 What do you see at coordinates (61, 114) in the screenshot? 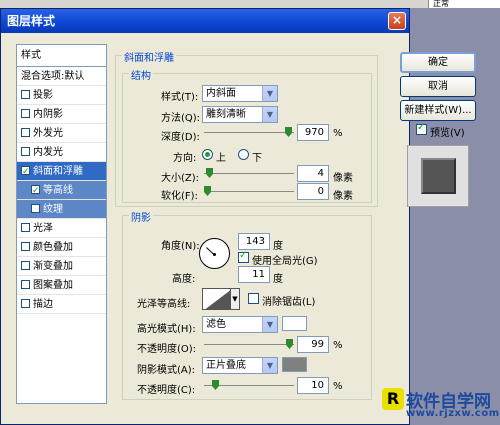
I see `style-item-inner-shadow: 内阴影` at bounding box center [61, 114].